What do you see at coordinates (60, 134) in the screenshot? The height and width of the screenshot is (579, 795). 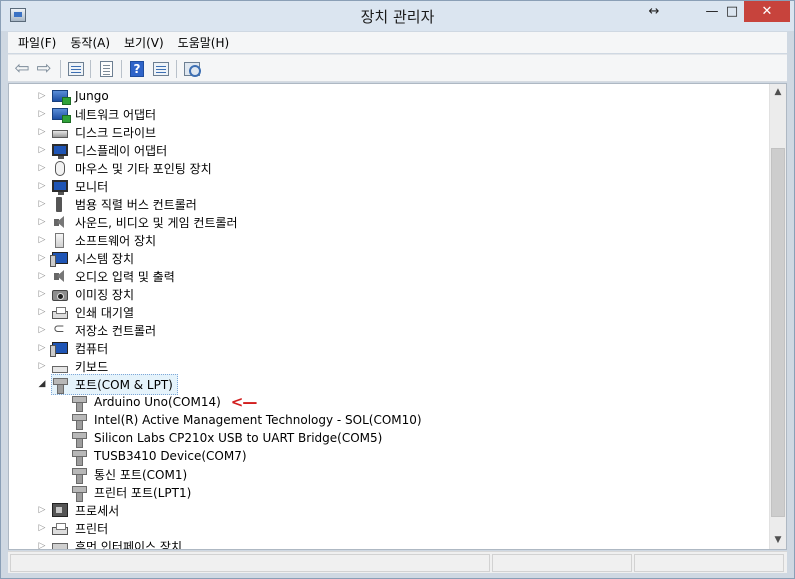 I see `disk-drive-icon` at bounding box center [60, 134].